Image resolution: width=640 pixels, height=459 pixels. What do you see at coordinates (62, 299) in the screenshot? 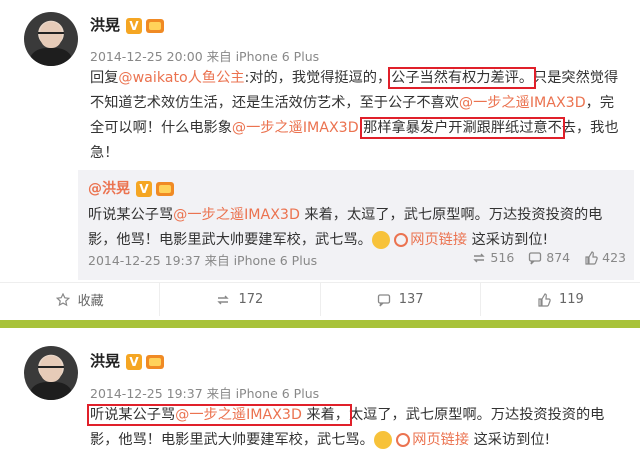
I see `star-icon` at bounding box center [62, 299].